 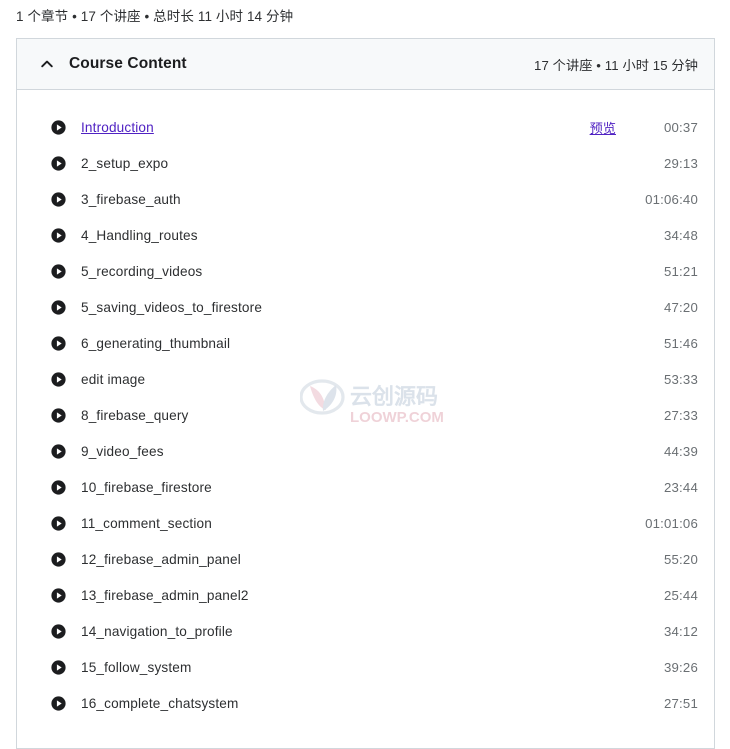 What do you see at coordinates (135, 415) in the screenshot?
I see `lecture-title: 8_firebase_query` at bounding box center [135, 415].